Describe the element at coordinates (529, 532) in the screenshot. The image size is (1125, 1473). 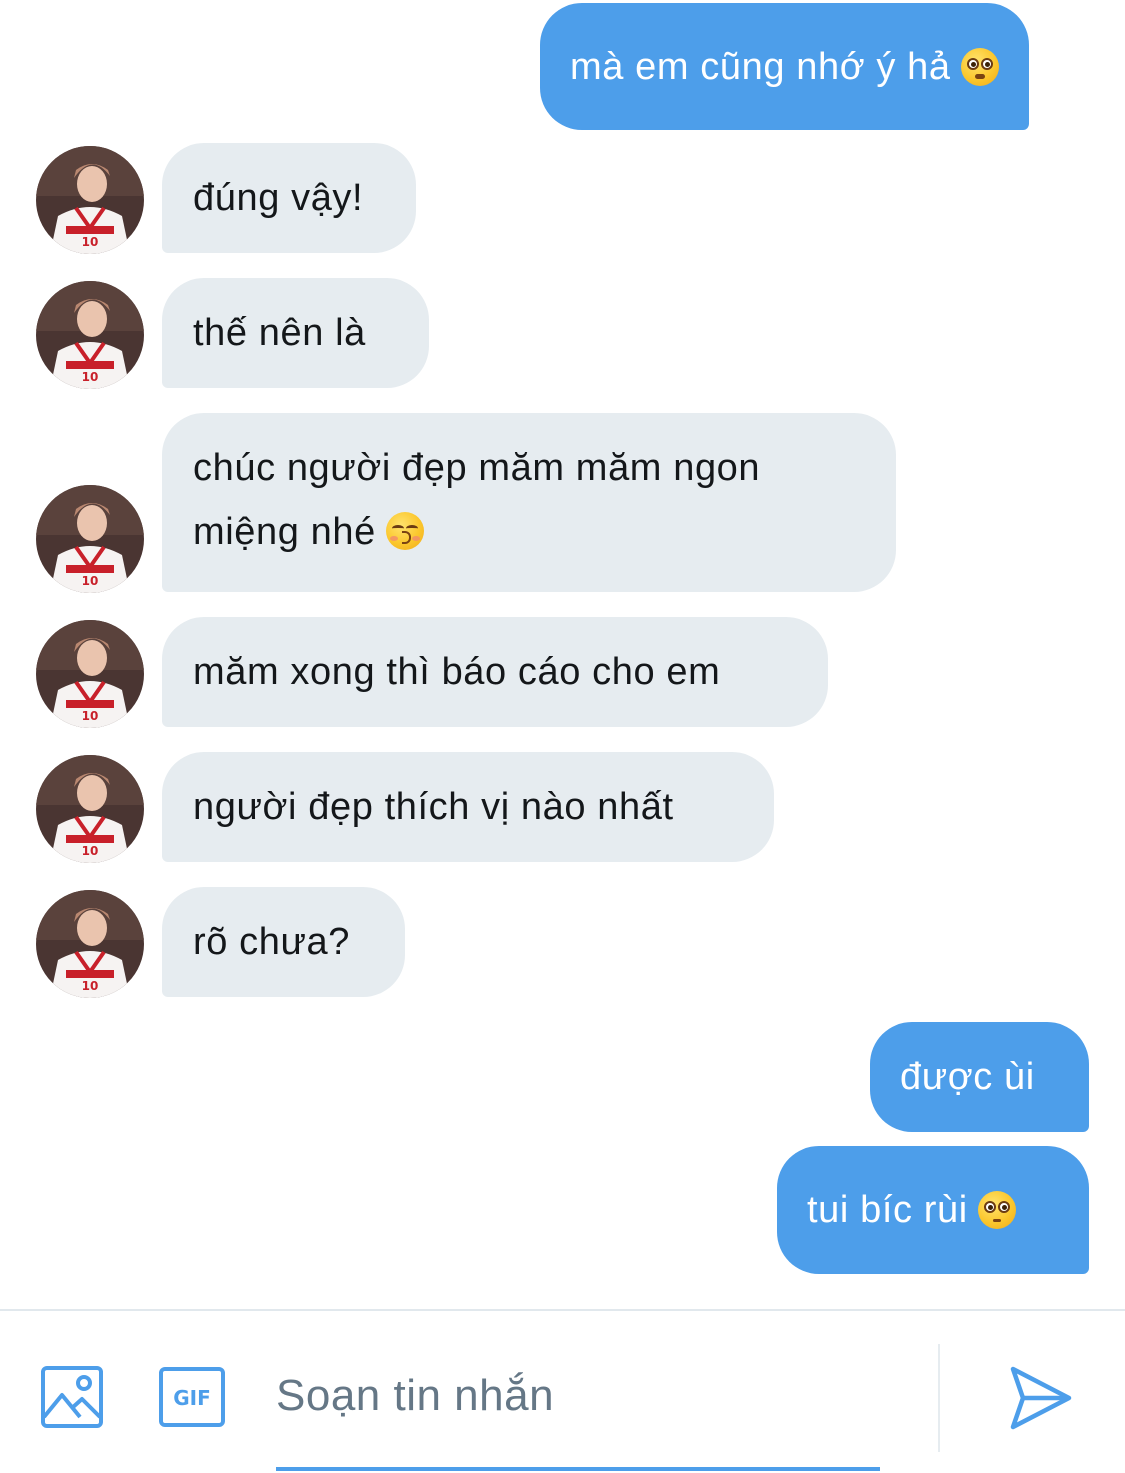
I see `message-text-line-2: miệng nhé` at that location.